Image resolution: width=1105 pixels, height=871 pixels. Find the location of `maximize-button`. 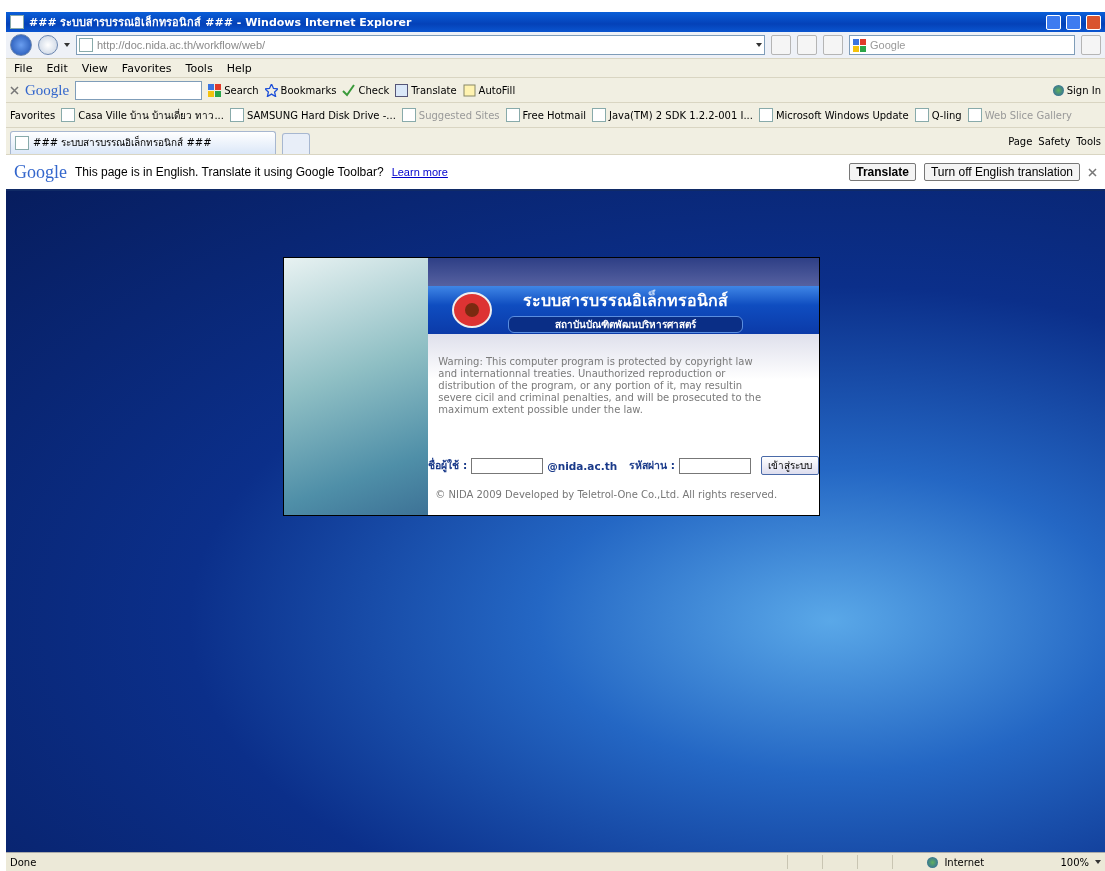

maximize-button is located at coordinates (1073, 22).